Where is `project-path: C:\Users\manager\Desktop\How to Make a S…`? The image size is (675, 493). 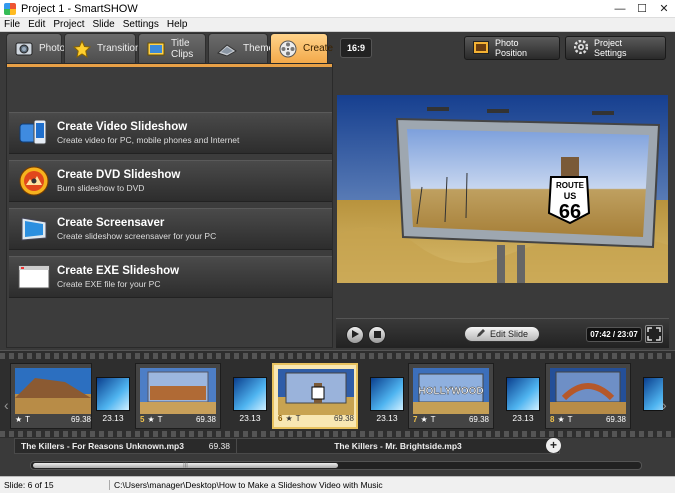 project-path: C:\Users\manager\Desktop\How to Make a S… is located at coordinates (248, 485).